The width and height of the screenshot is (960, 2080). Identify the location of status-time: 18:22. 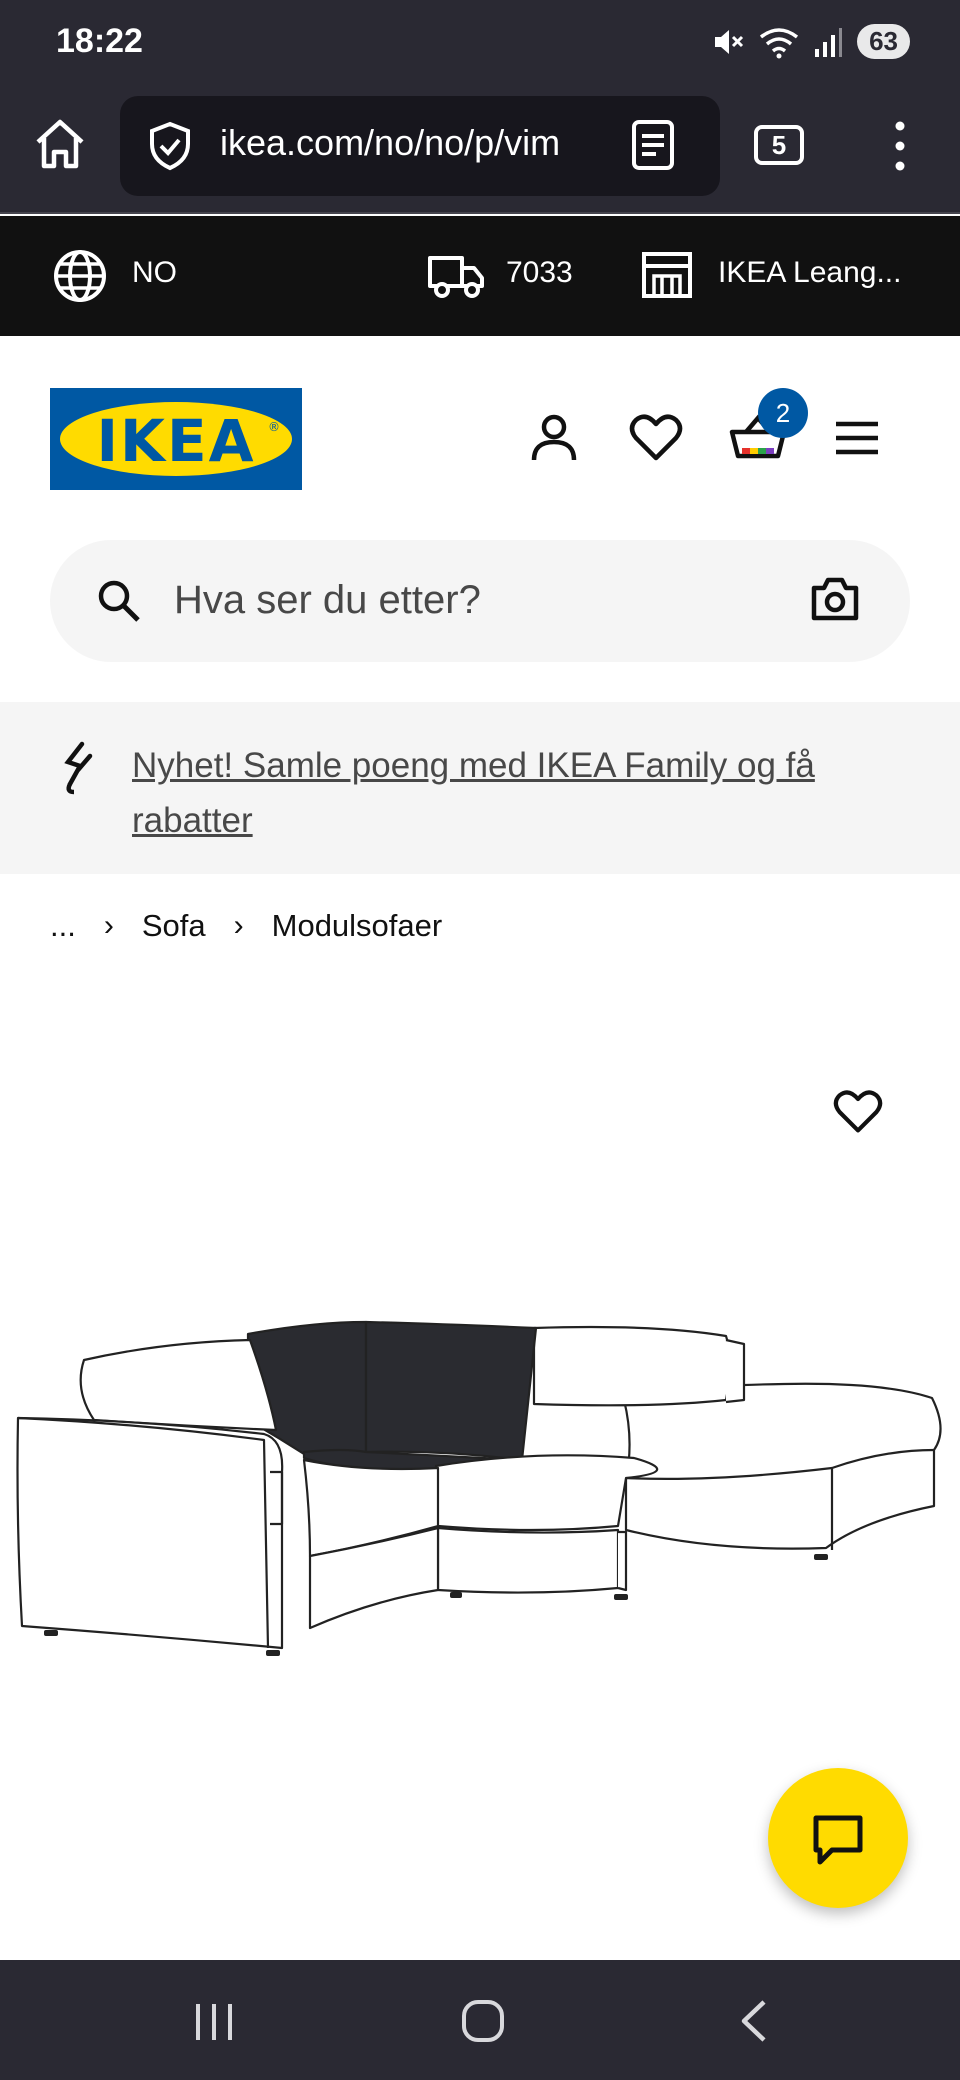
(99, 41).